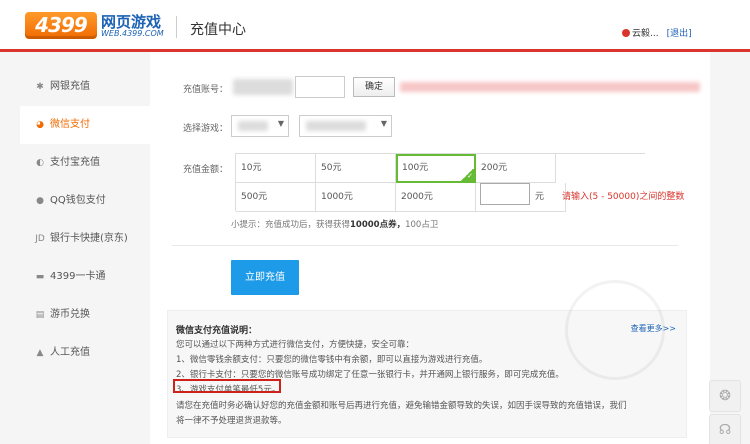 This screenshot has width=750, height=444. What do you see at coordinates (40, 277) in the screenshot?
I see `card-icon: ▬` at bounding box center [40, 277].